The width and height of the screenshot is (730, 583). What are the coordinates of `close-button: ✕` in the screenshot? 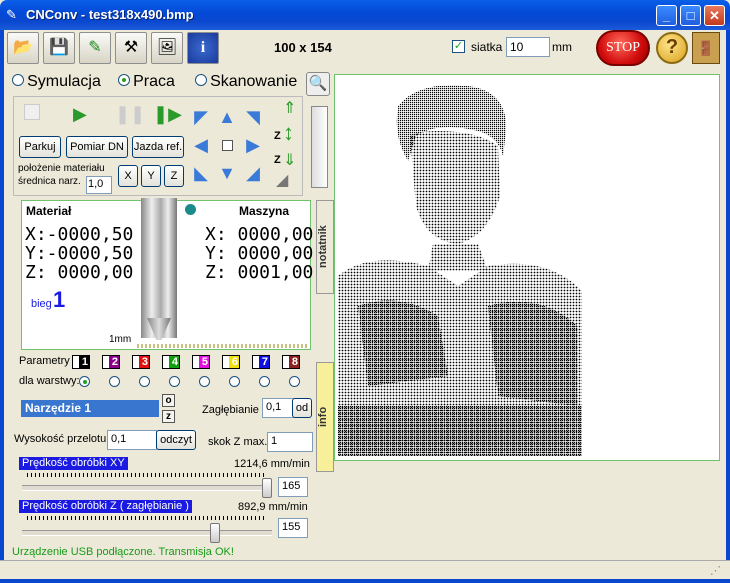 It's located at (714, 15).